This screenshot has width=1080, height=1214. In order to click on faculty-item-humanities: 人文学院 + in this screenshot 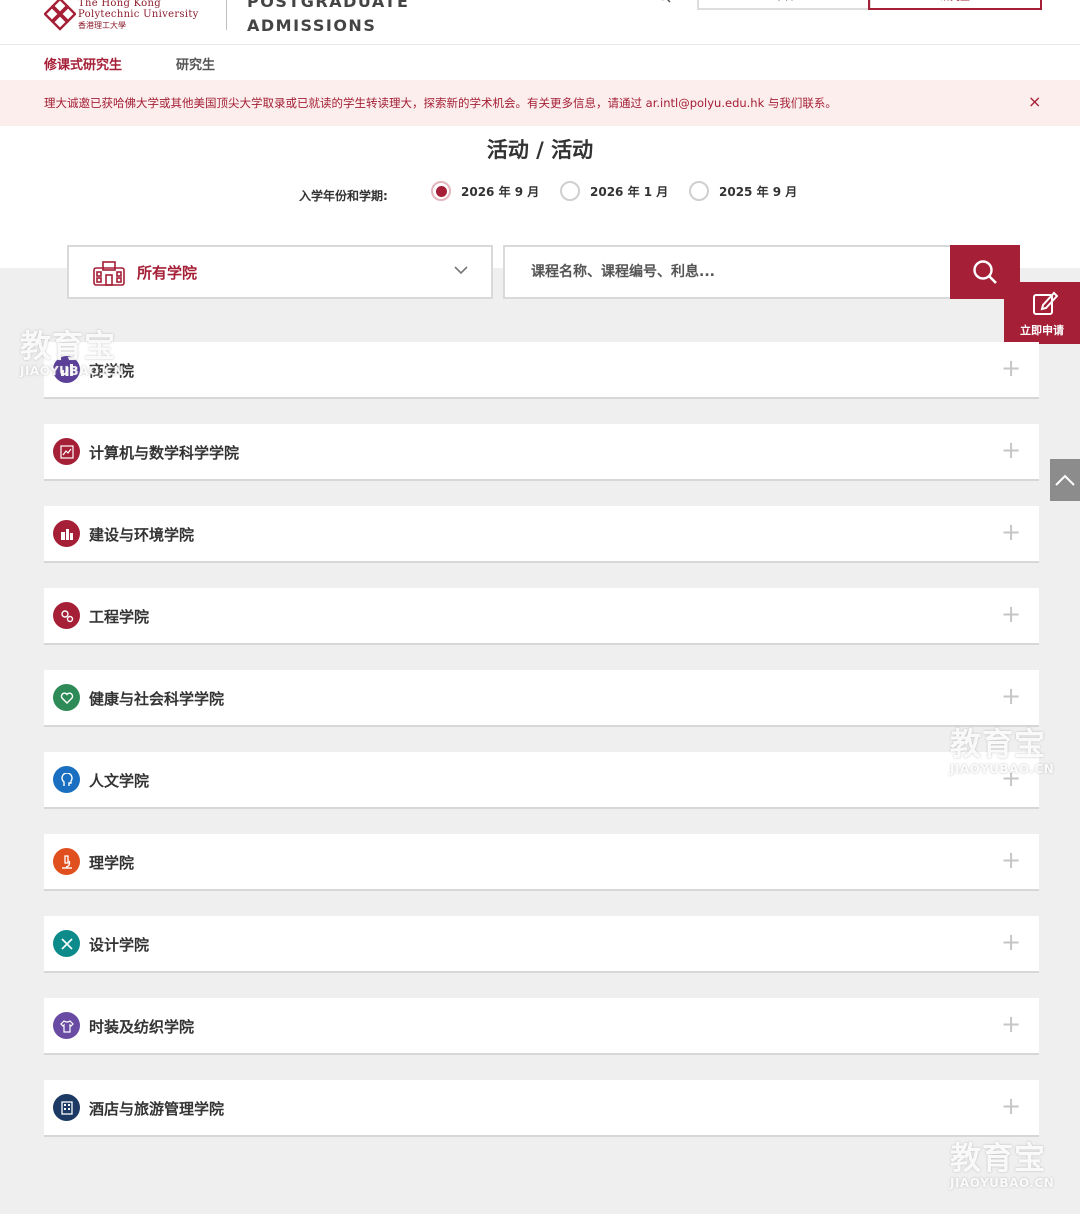, I will do `click(541, 780)`.